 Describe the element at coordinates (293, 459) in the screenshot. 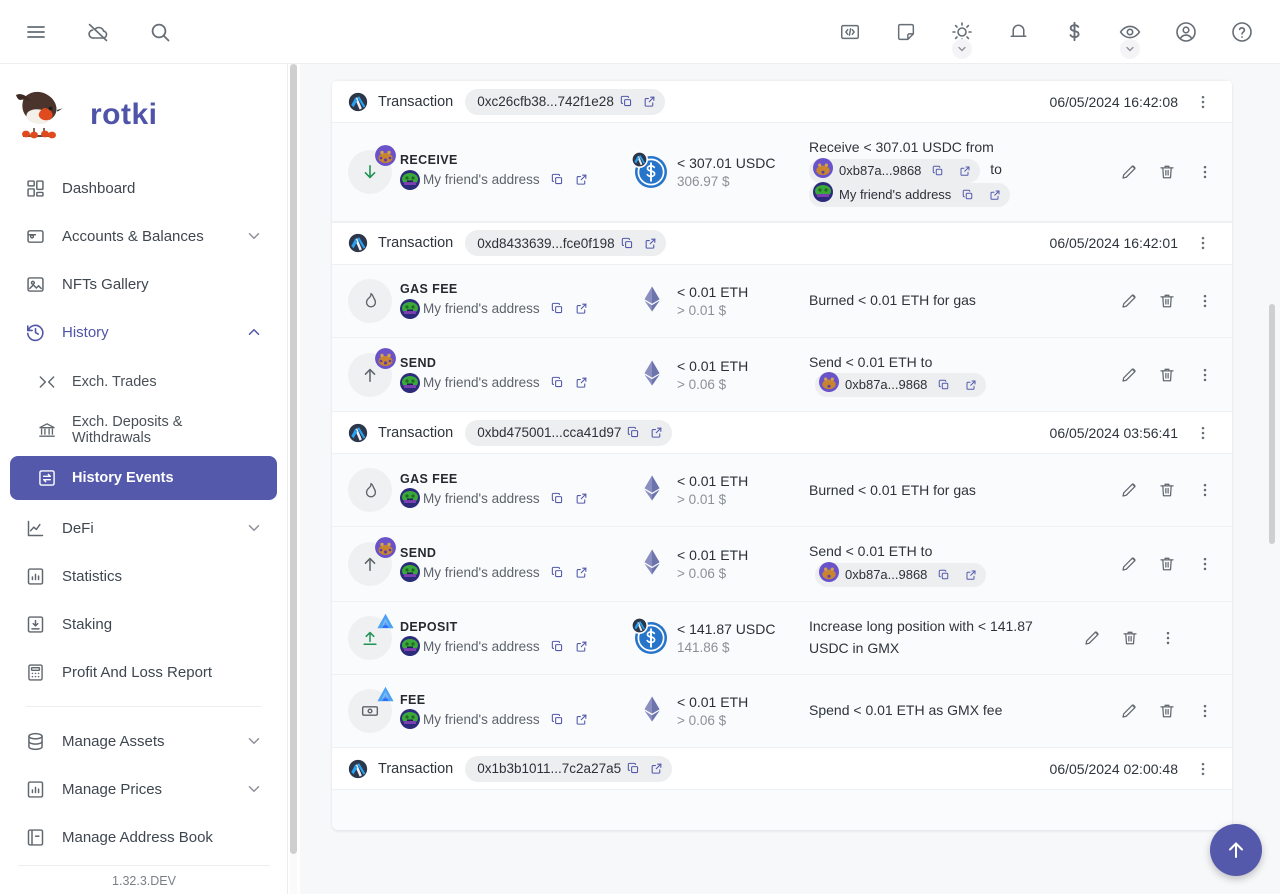

I see `sidebar-scrollbar-thumb` at that location.